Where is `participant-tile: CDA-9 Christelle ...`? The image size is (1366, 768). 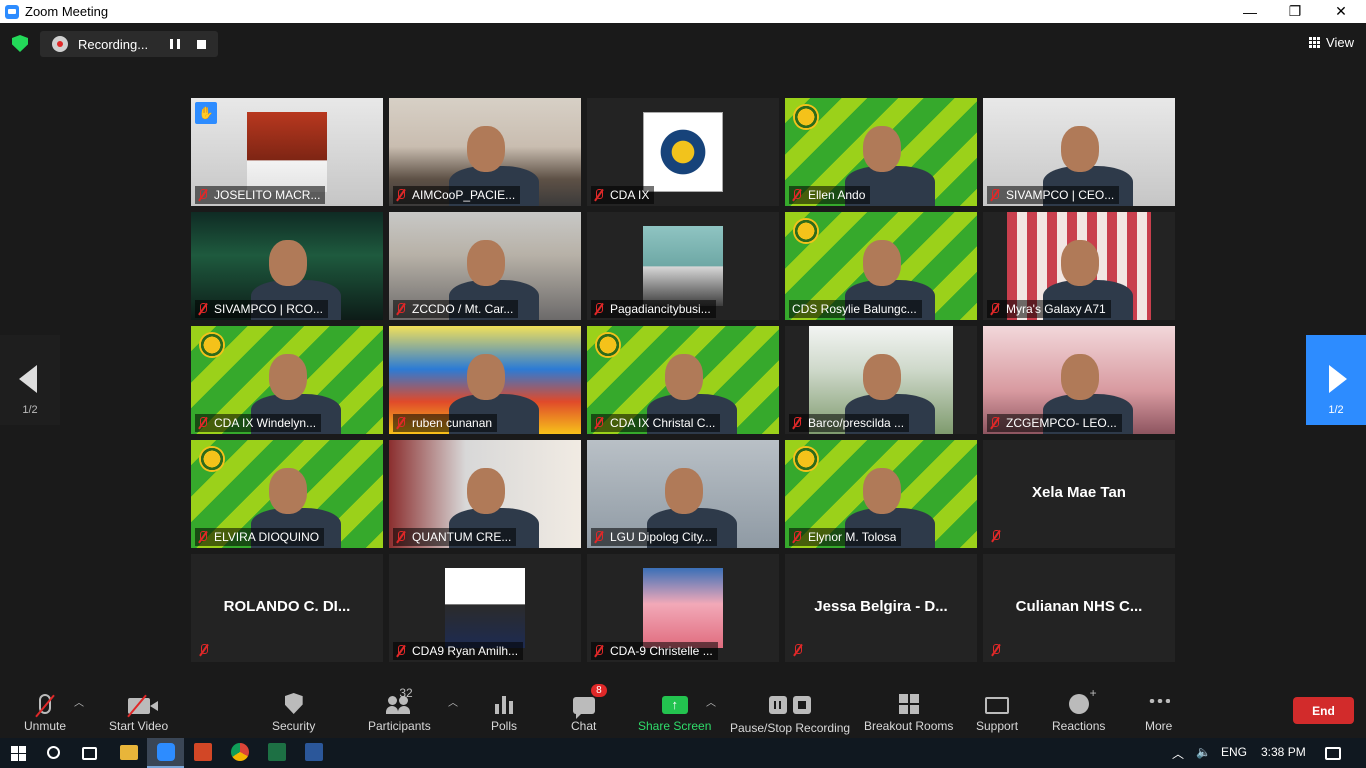
participant-tile: CDA-9 Christelle ... is located at coordinates (683, 608).